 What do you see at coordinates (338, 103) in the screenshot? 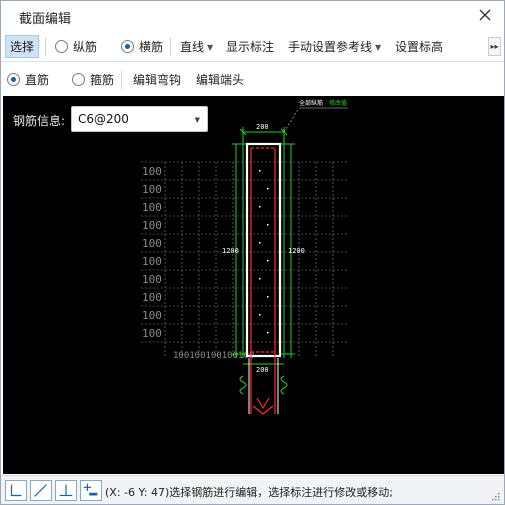
I see `callout-value: 修改值` at bounding box center [338, 103].